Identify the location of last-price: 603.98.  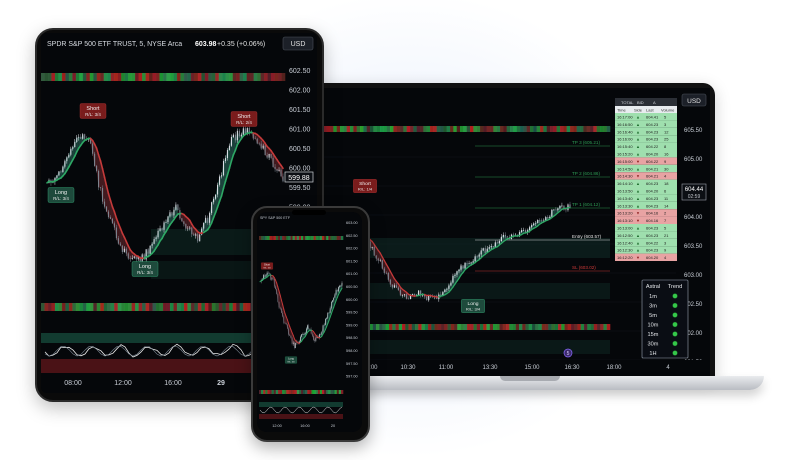
(206, 44).